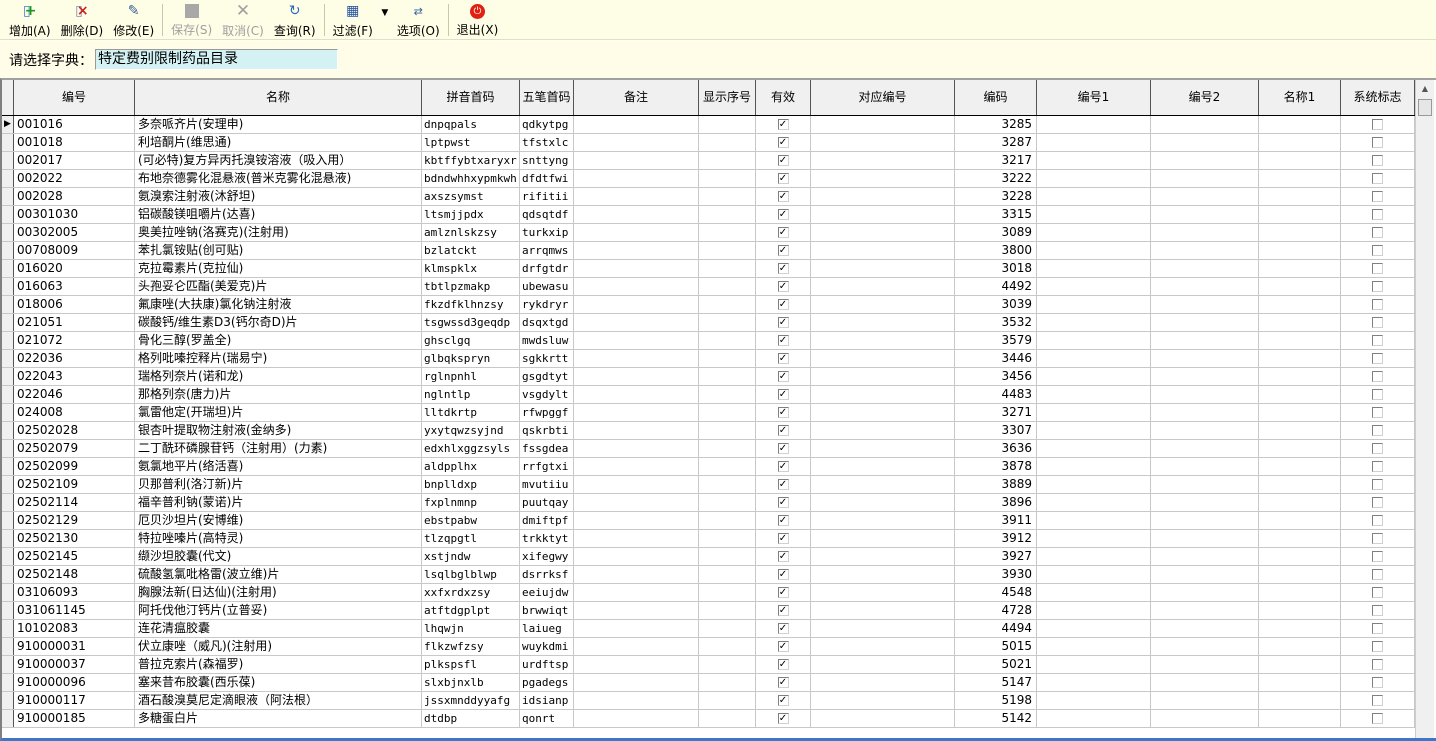  What do you see at coordinates (471, 322) in the screenshot?
I see `cell-pinyin-code: tsgwssd3geqdp` at bounding box center [471, 322].